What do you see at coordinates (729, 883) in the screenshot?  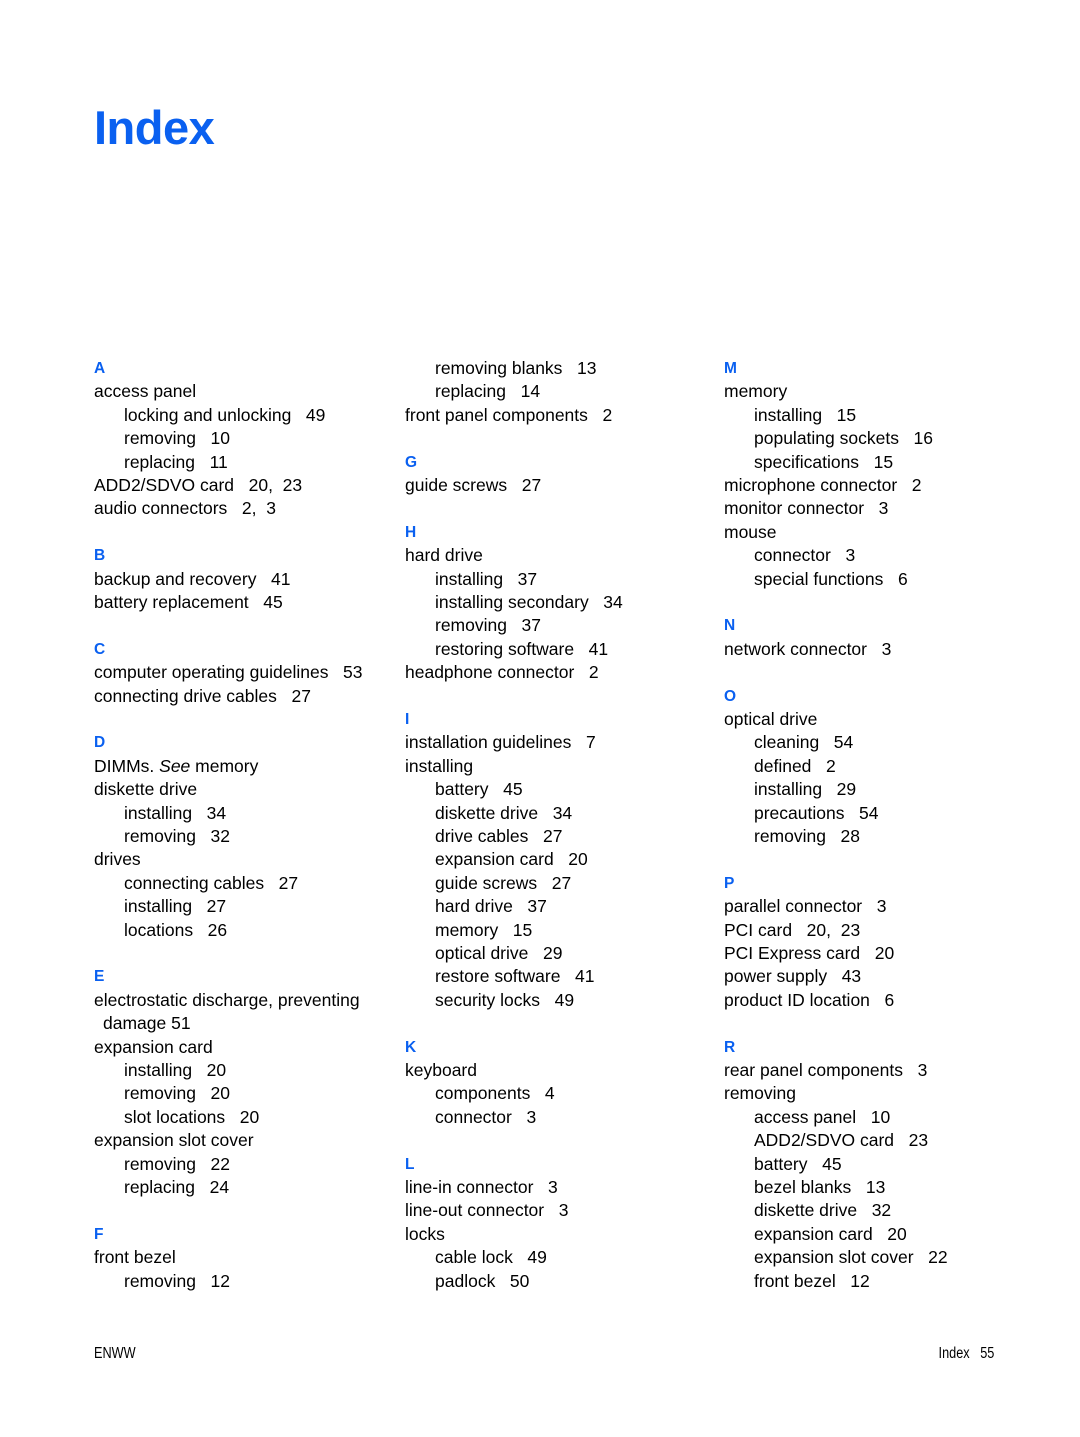 I see `index-letter-heading-p: P` at bounding box center [729, 883].